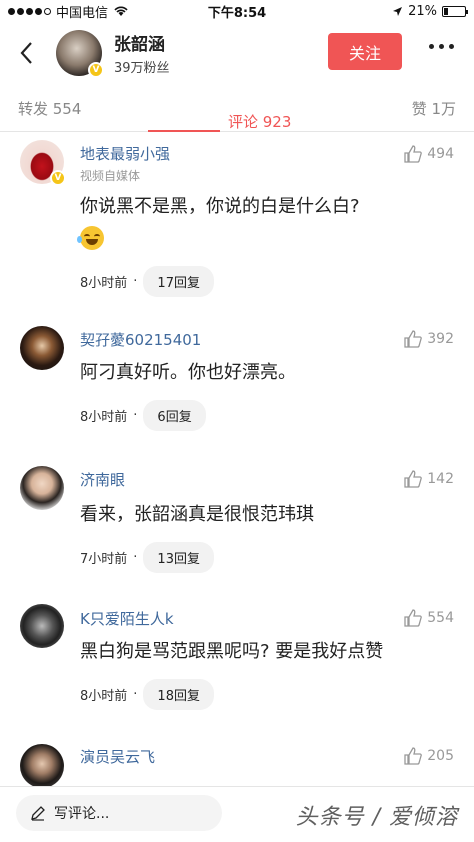  Describe the element at coordinates (440, 479) in the screenshot. I see `like-count: 142` at that location.